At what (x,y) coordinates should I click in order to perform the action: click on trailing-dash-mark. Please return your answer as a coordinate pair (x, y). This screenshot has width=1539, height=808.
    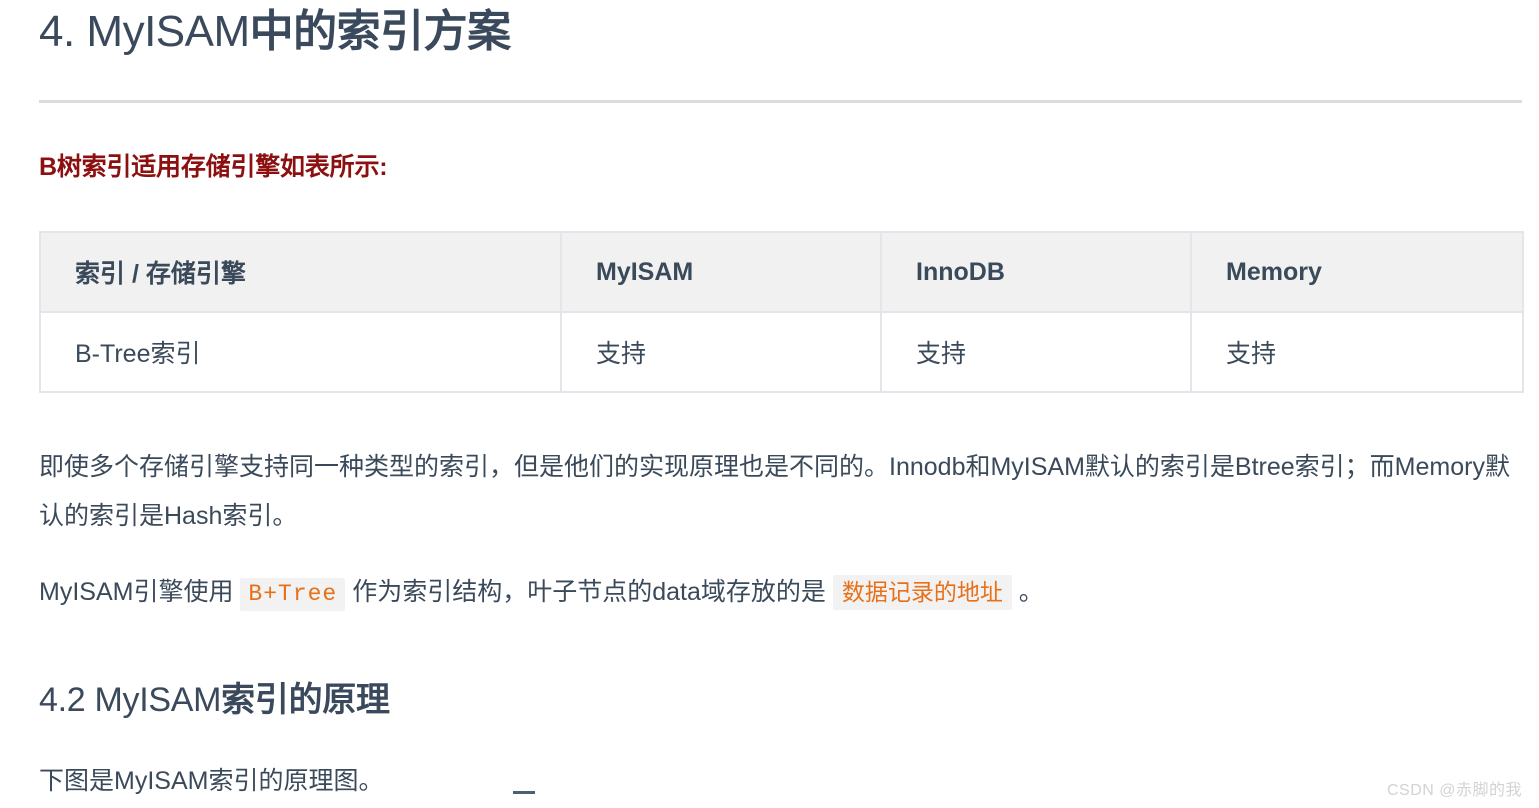
    Looking at the image, I should click on (524, 792).